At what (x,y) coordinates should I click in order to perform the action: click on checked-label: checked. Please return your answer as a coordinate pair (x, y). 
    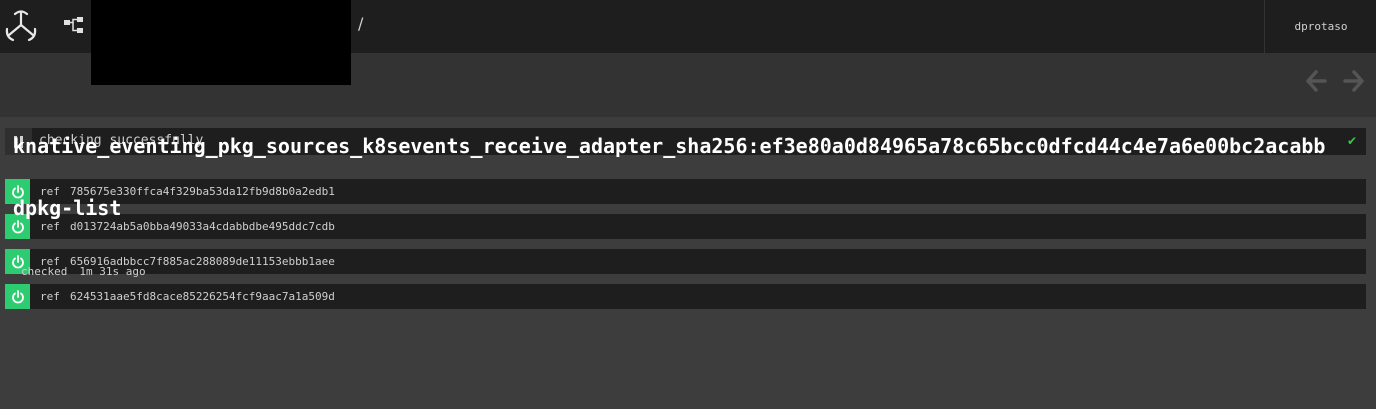
    Looking at the image, I should click on (44, 271).